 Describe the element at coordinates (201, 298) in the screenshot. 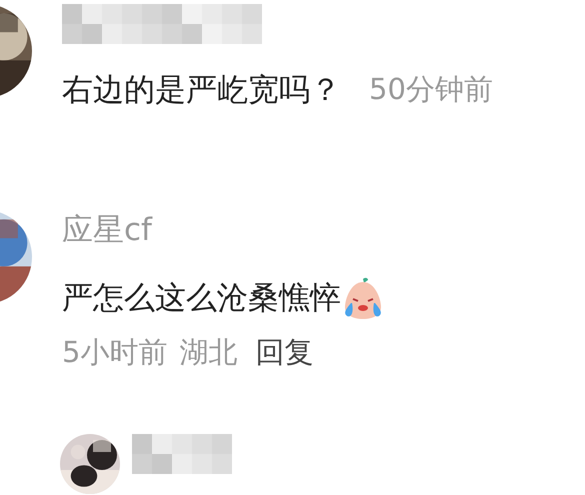

I see `comment-text: 严怎么这么沧桑憔悴` at that location.